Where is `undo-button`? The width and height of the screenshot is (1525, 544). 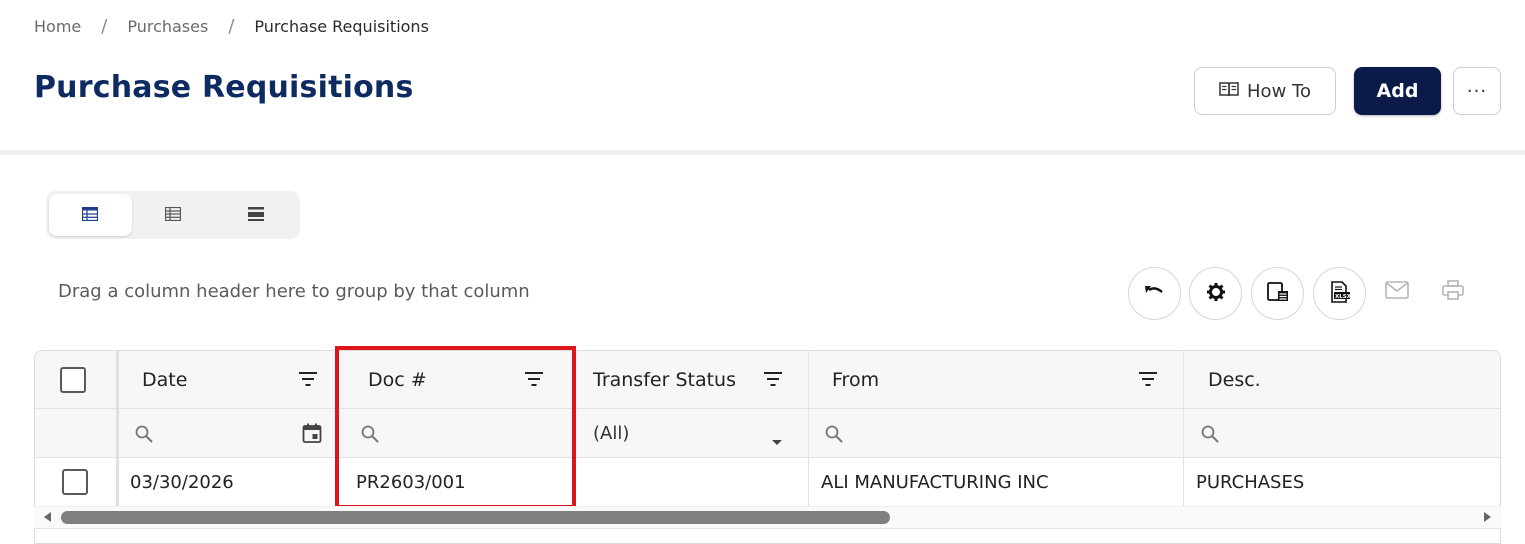
undo-button is located at coordinates (1154, 293).